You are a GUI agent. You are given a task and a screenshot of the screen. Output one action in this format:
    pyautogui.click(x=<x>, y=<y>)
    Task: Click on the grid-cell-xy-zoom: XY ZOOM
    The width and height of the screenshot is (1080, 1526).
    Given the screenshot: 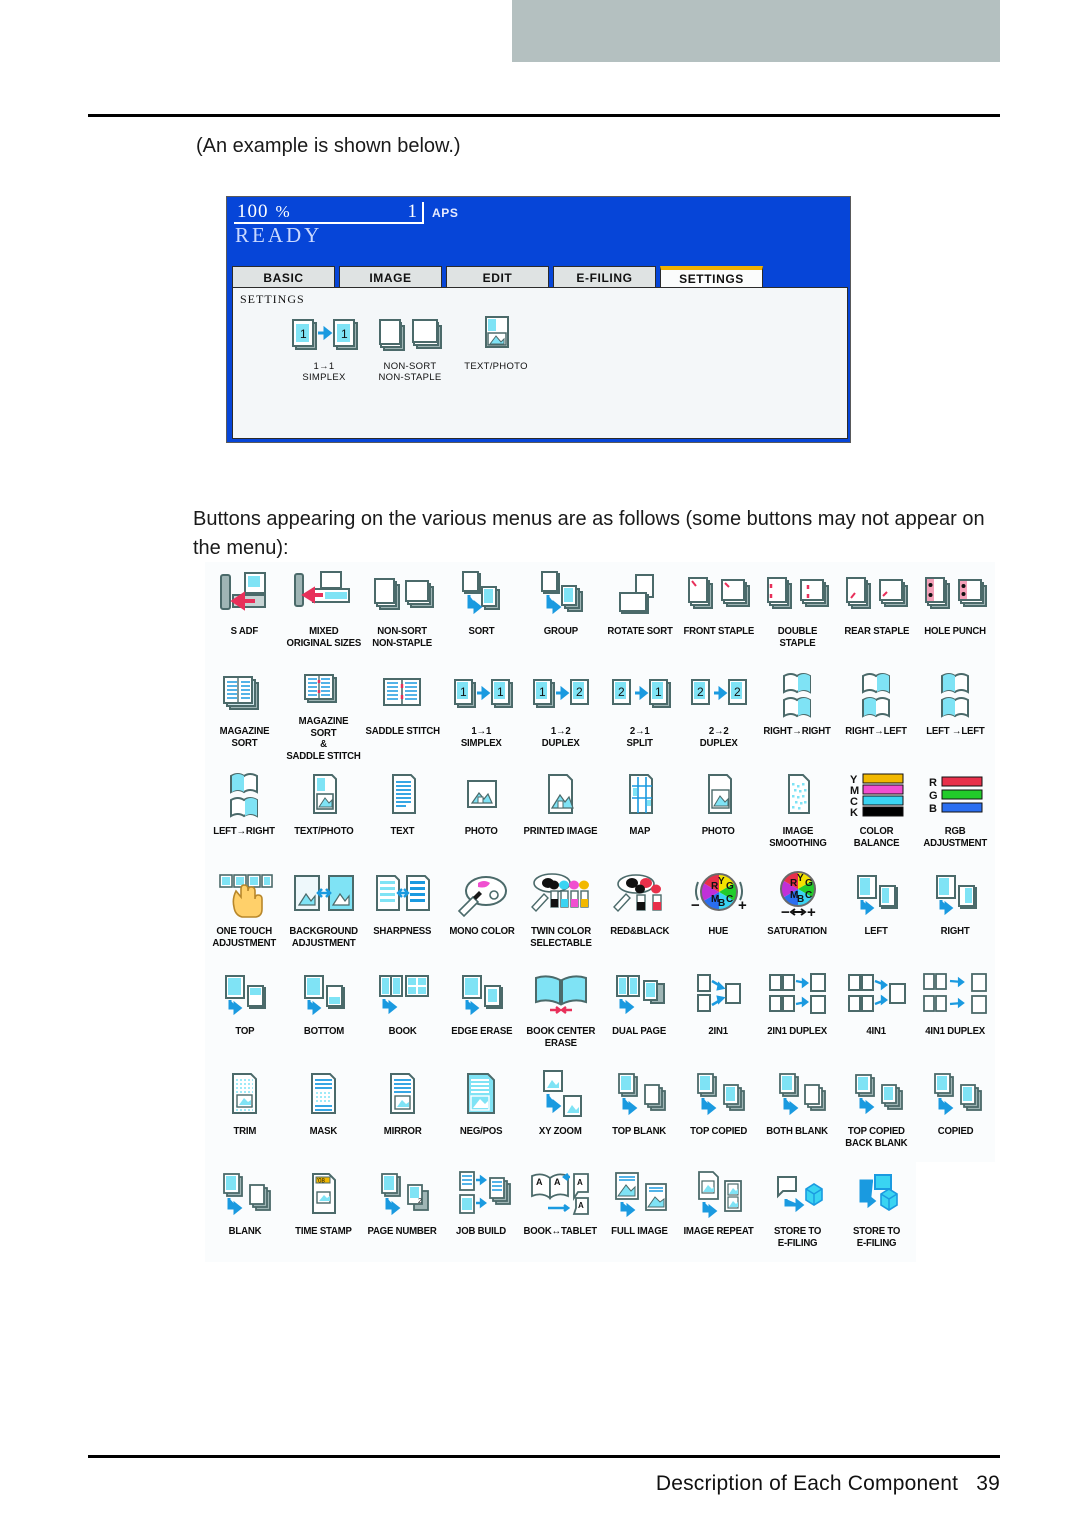 What is the action you would take?
    pyautogui.click(x=560, y=1112)
    